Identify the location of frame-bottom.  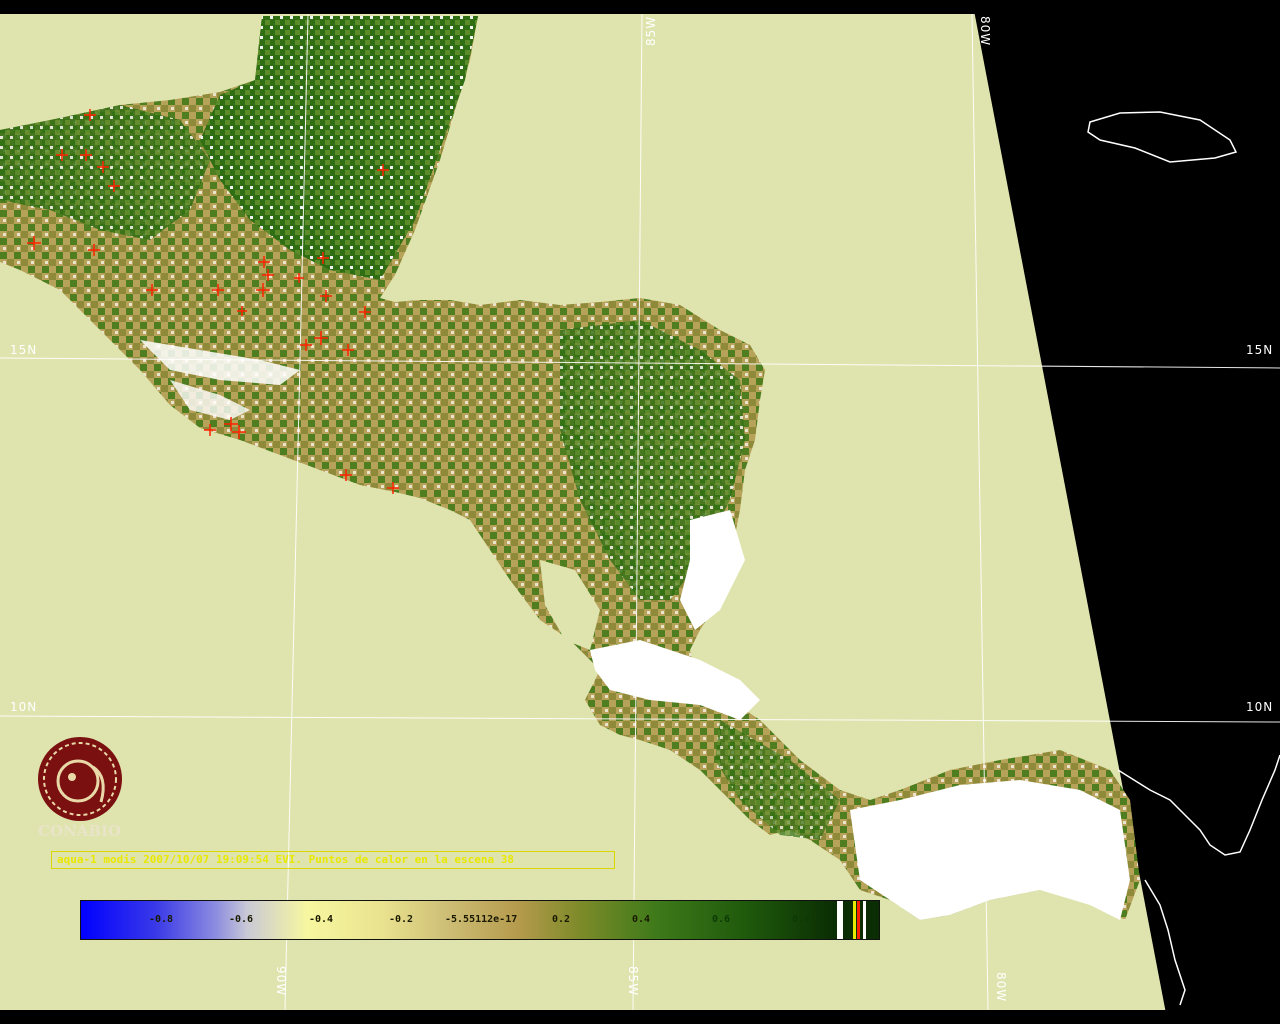
(640, 1017).